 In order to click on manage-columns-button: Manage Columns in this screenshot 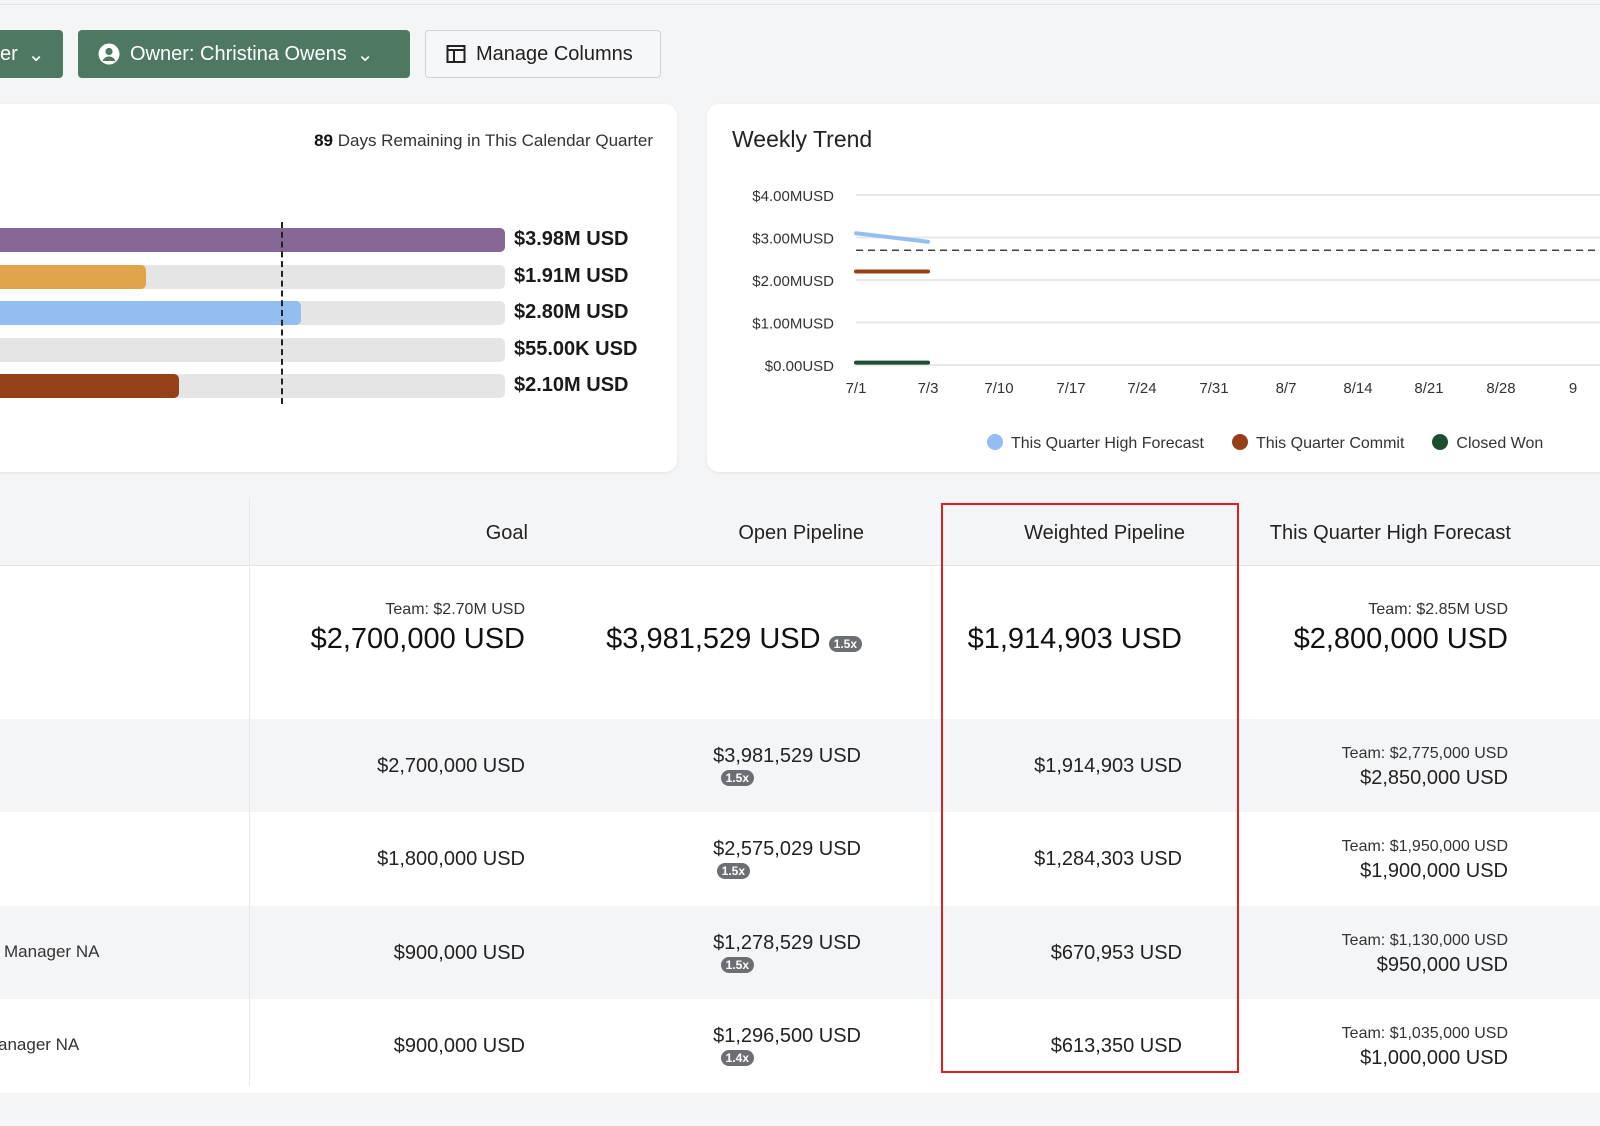, I will do `click(543, 54)`.